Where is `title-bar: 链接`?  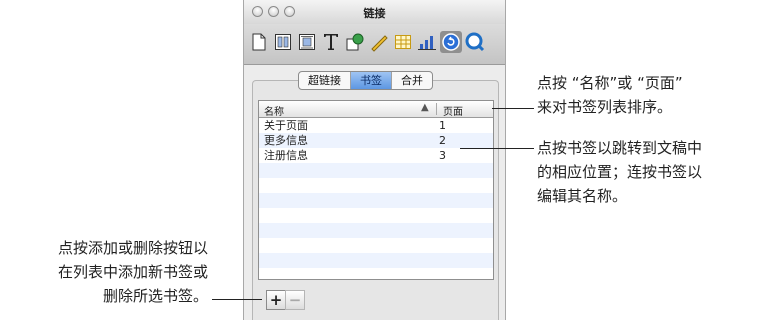
title-bar: 链接 is located at coordinates (374, 12).